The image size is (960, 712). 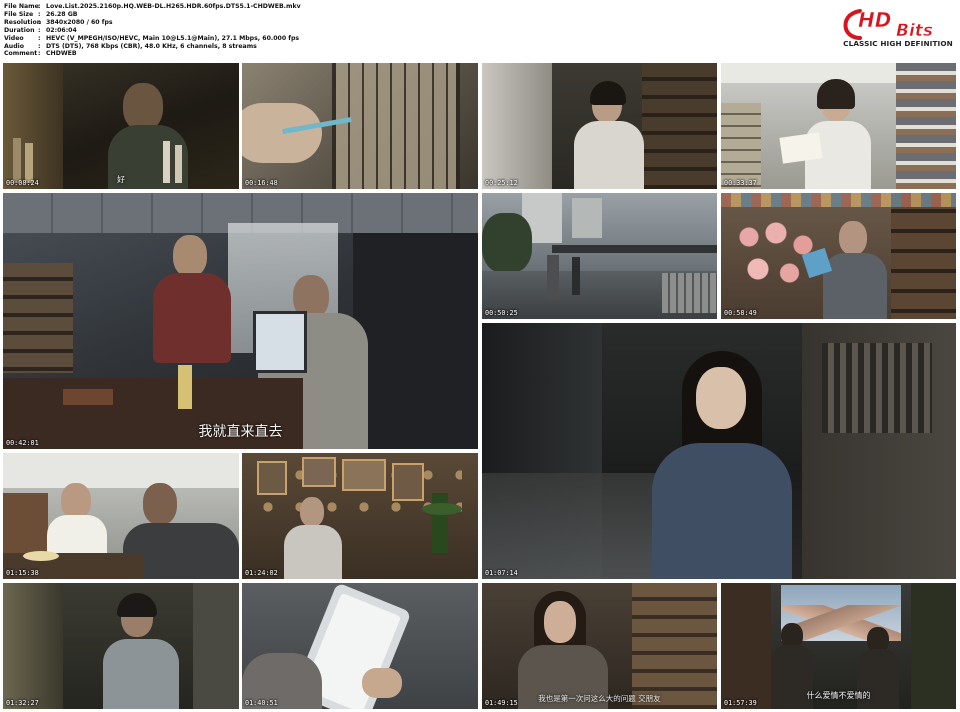 I want to click on thumbnail-2-timestamp: 00:16:48, so click(x=261, y=183).